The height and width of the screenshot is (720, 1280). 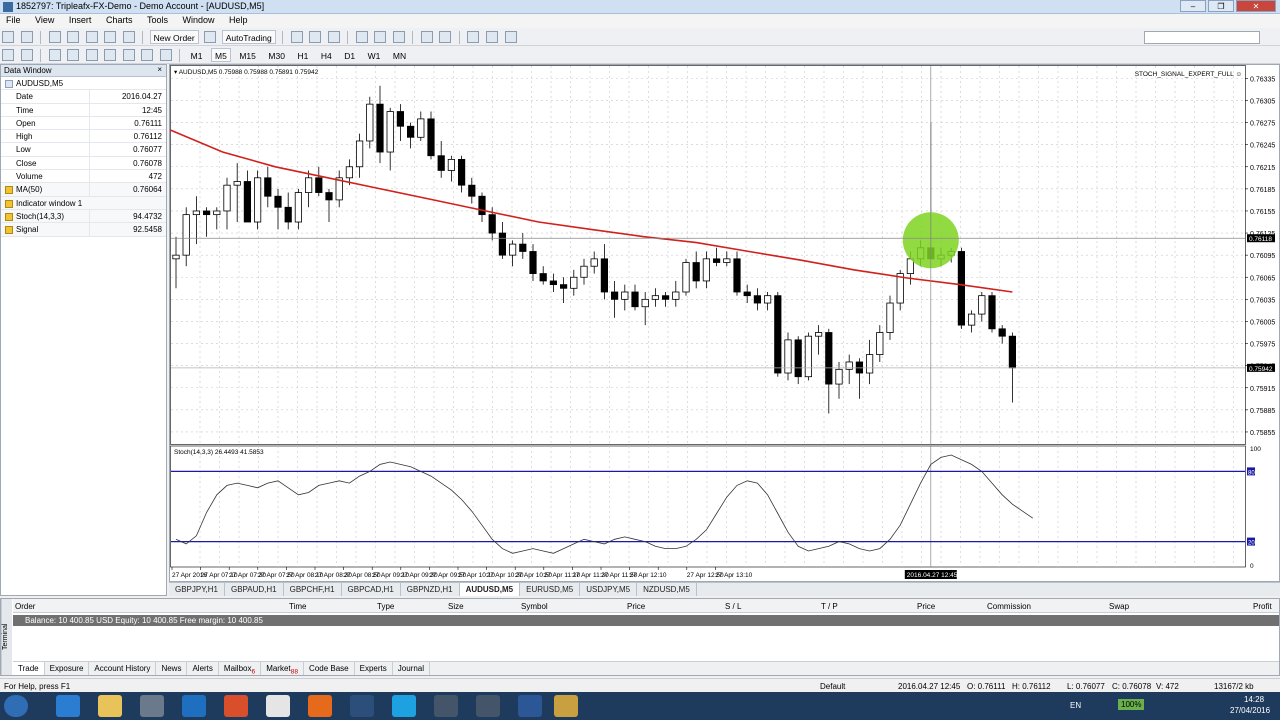 What do you see at coordinates (147, 55) in the screenshot?
I see `text-icon` at bounding box center [147, 55].